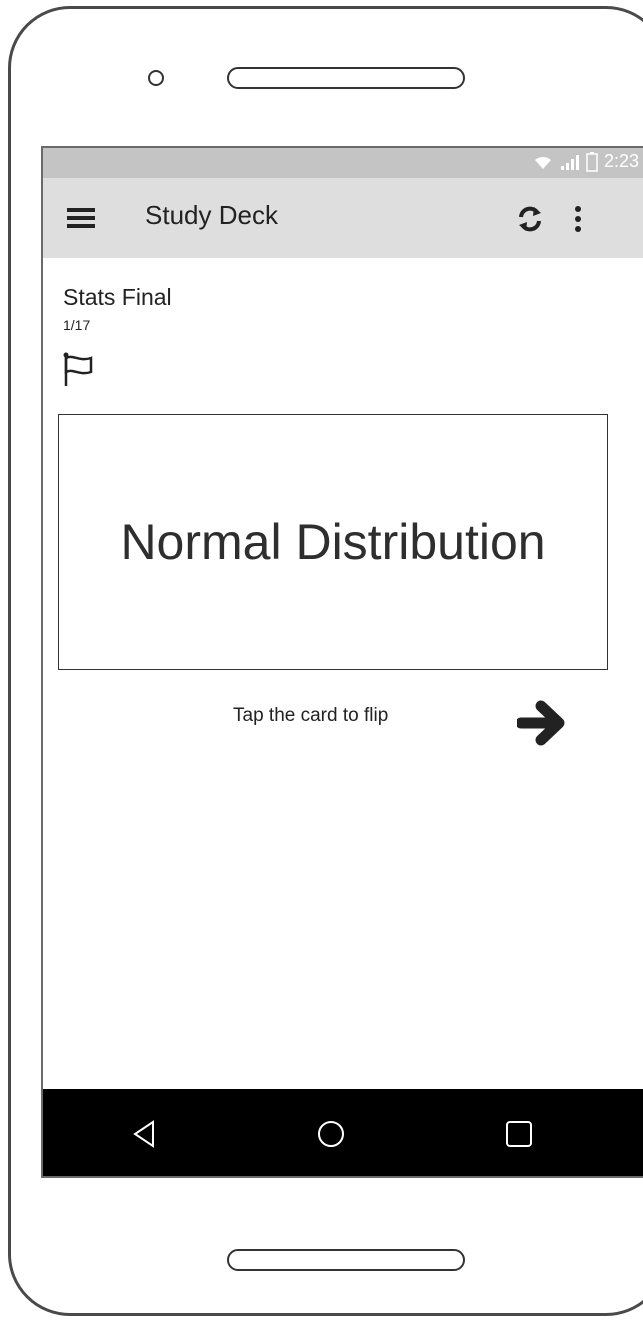  What do you see at coordinates (117, 297) in the screenshot?
I see `deck-name: Stats Final` at bounding box center [117, 297].